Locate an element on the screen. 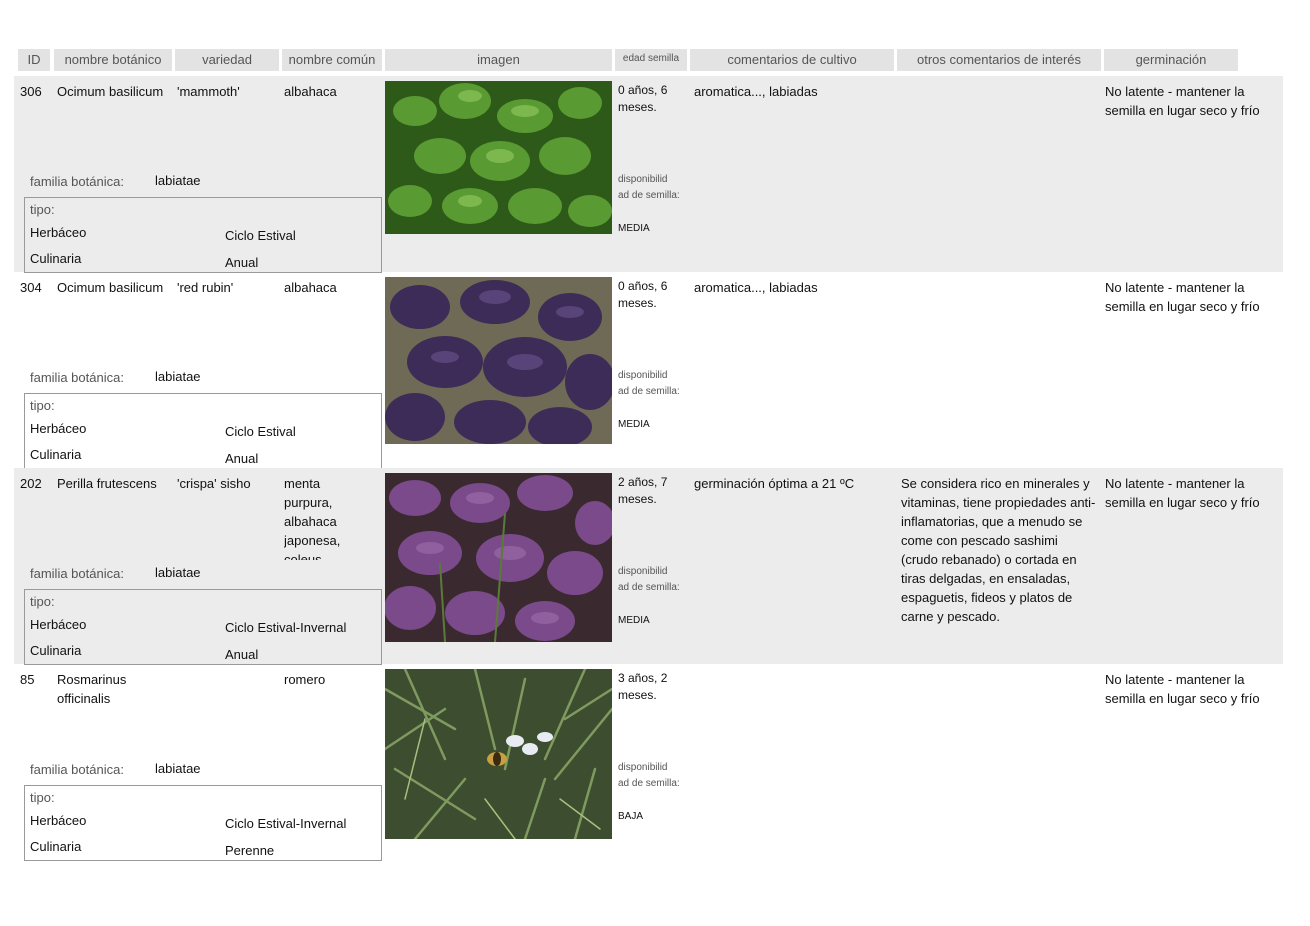 The image size is (1310, 926). row-botanical-name: Perilla frutescens is located at coordinates (107, 483).